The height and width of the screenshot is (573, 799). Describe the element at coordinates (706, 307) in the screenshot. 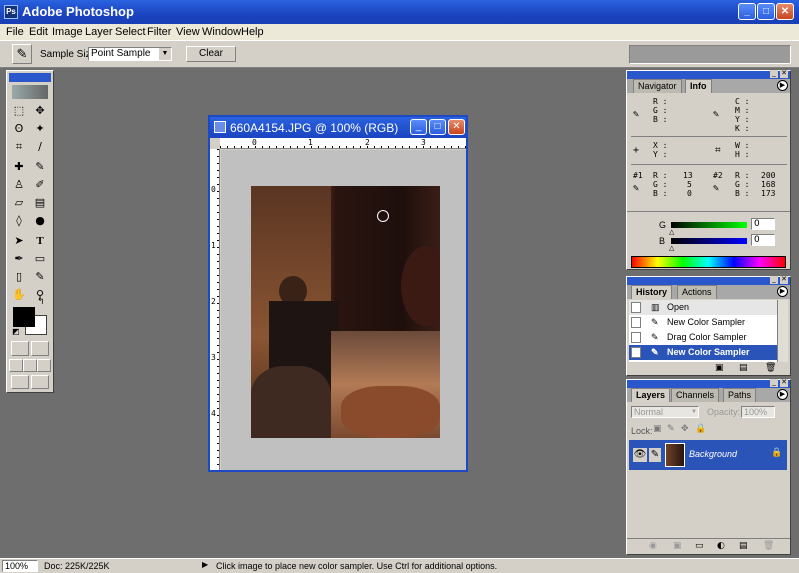

I see `history-item: ▥ Open` at that location.